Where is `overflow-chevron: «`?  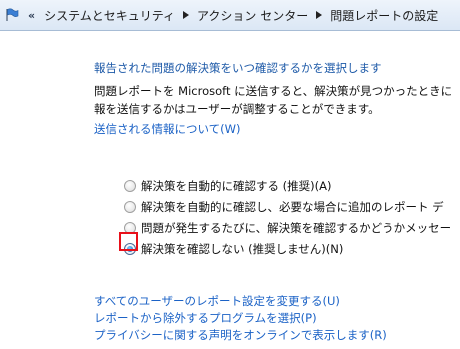 overflow-chevron: « is located at coordinates (31, 15).